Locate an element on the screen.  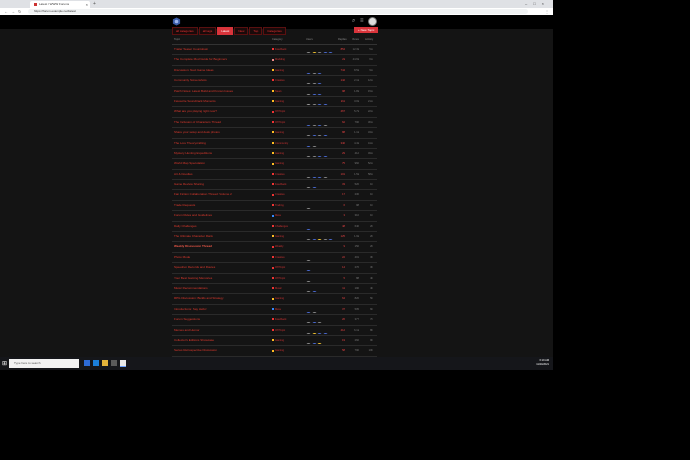
nav-pill-new: New is located at coordinates (241, 31).